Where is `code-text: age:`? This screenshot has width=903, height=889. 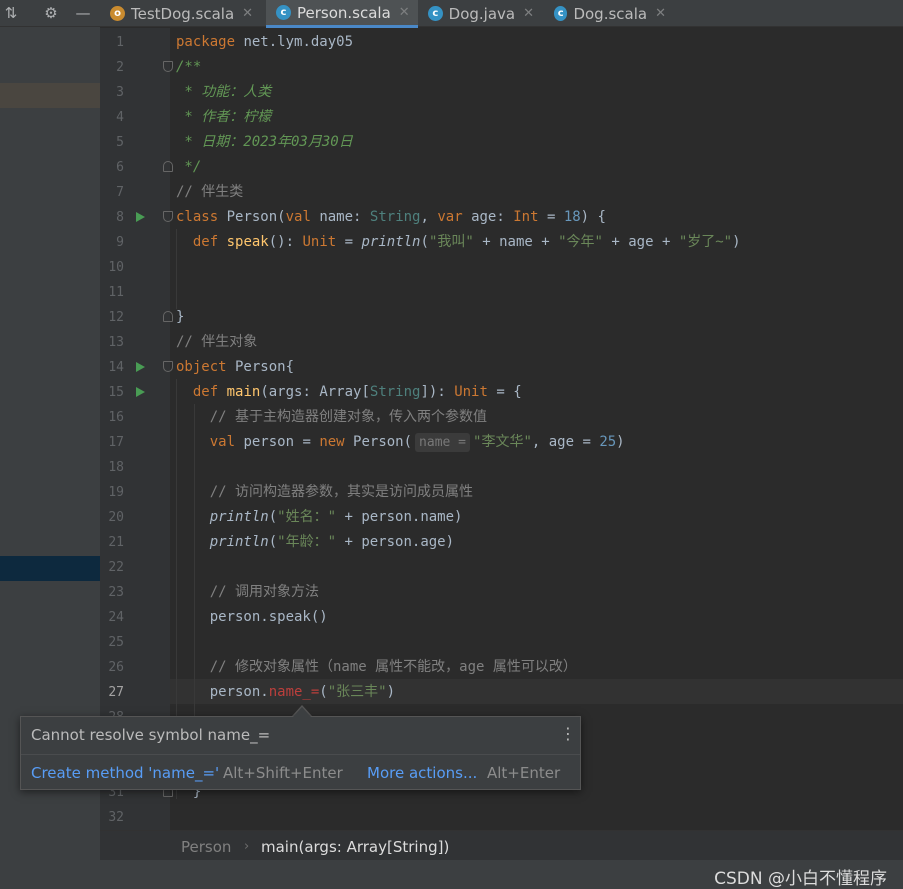 code-text: age: is located at coordinates (488, 217).